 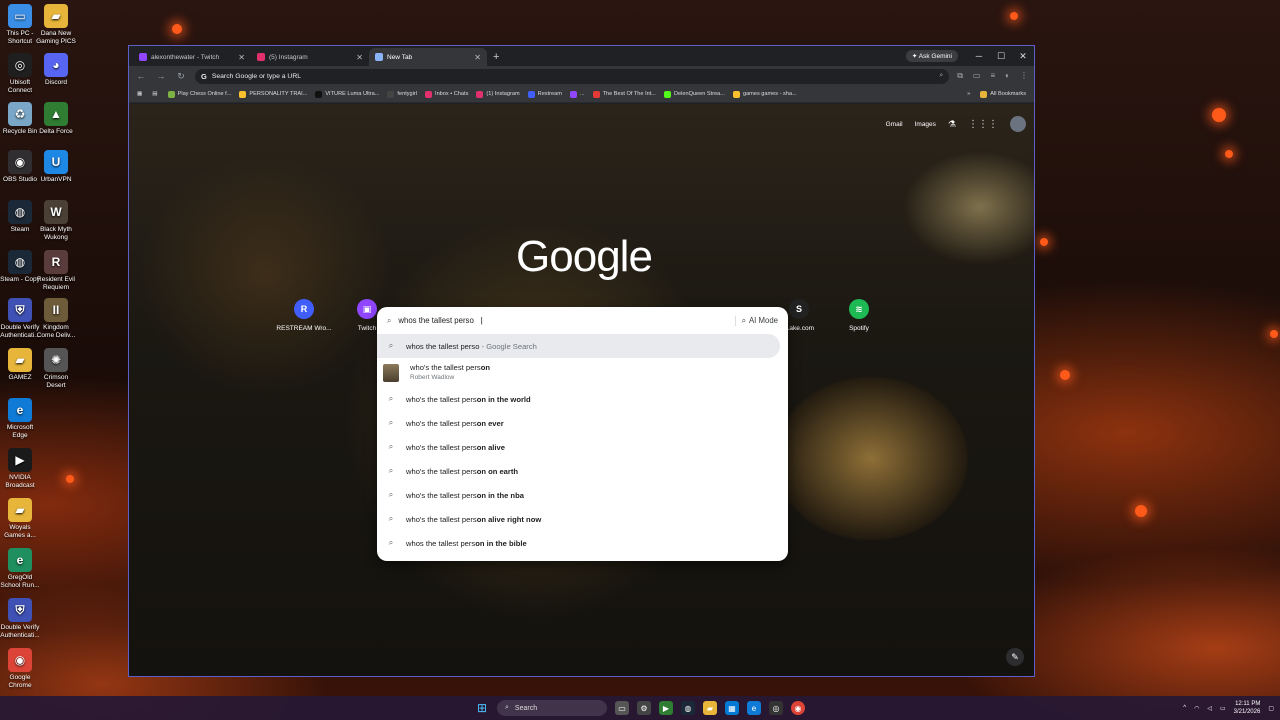 What do you see at coordinates (20, 419) in the screenshot?
I see `desktop-shortcut: e Microsoft Edge` at bounding box center [20, 419].